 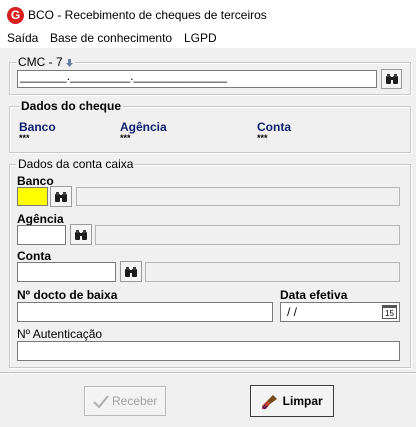 I want to click on cmc7-input: _______._________.______________, so click(x=197, y=78).